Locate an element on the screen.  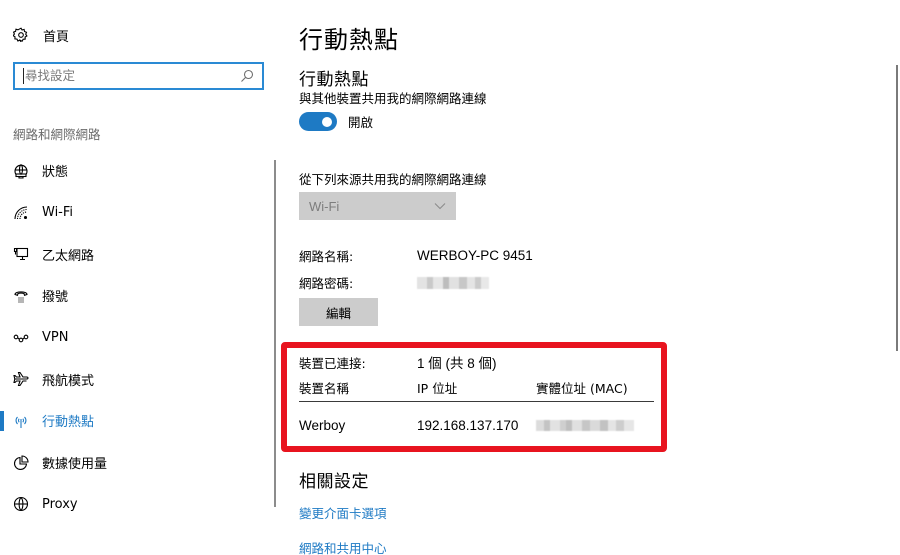
network-name-row: 網路名稱: WERBOY-PC 9451 is located at coordinates (416, 255).